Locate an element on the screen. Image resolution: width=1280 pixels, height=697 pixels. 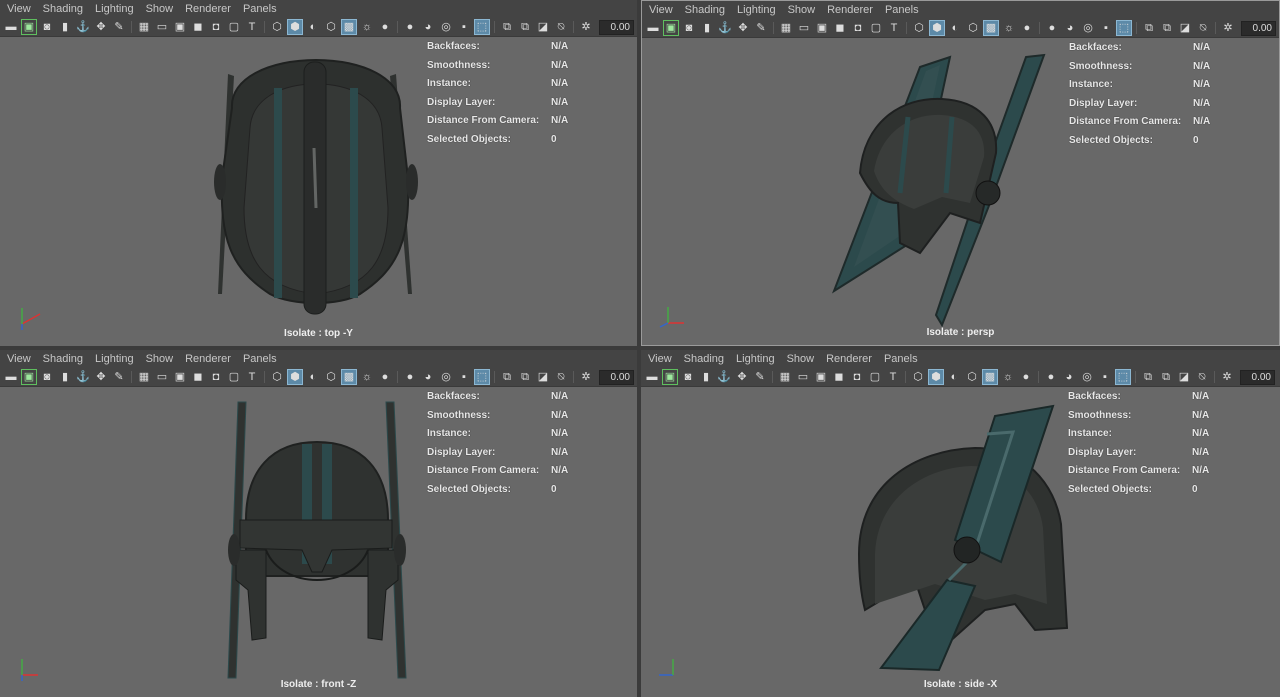
grid-icon: ▦ is located at coordinates (144, 27).